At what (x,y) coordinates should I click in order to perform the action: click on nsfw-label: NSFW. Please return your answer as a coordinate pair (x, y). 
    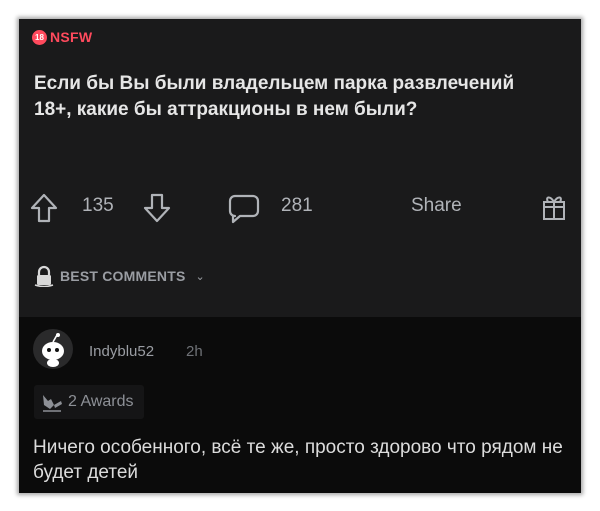
    Looking at the image, I should click on (71, 37).